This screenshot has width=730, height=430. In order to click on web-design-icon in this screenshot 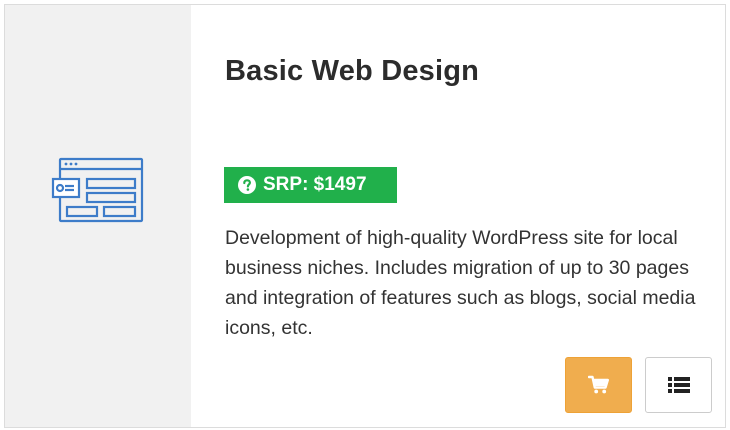, I will do `click(97, 190)`.